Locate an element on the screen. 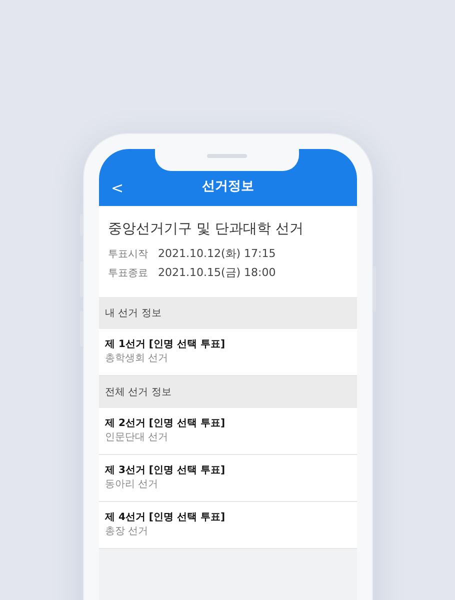  screen-title: 선거정보 is located at coordinates (228, 186).